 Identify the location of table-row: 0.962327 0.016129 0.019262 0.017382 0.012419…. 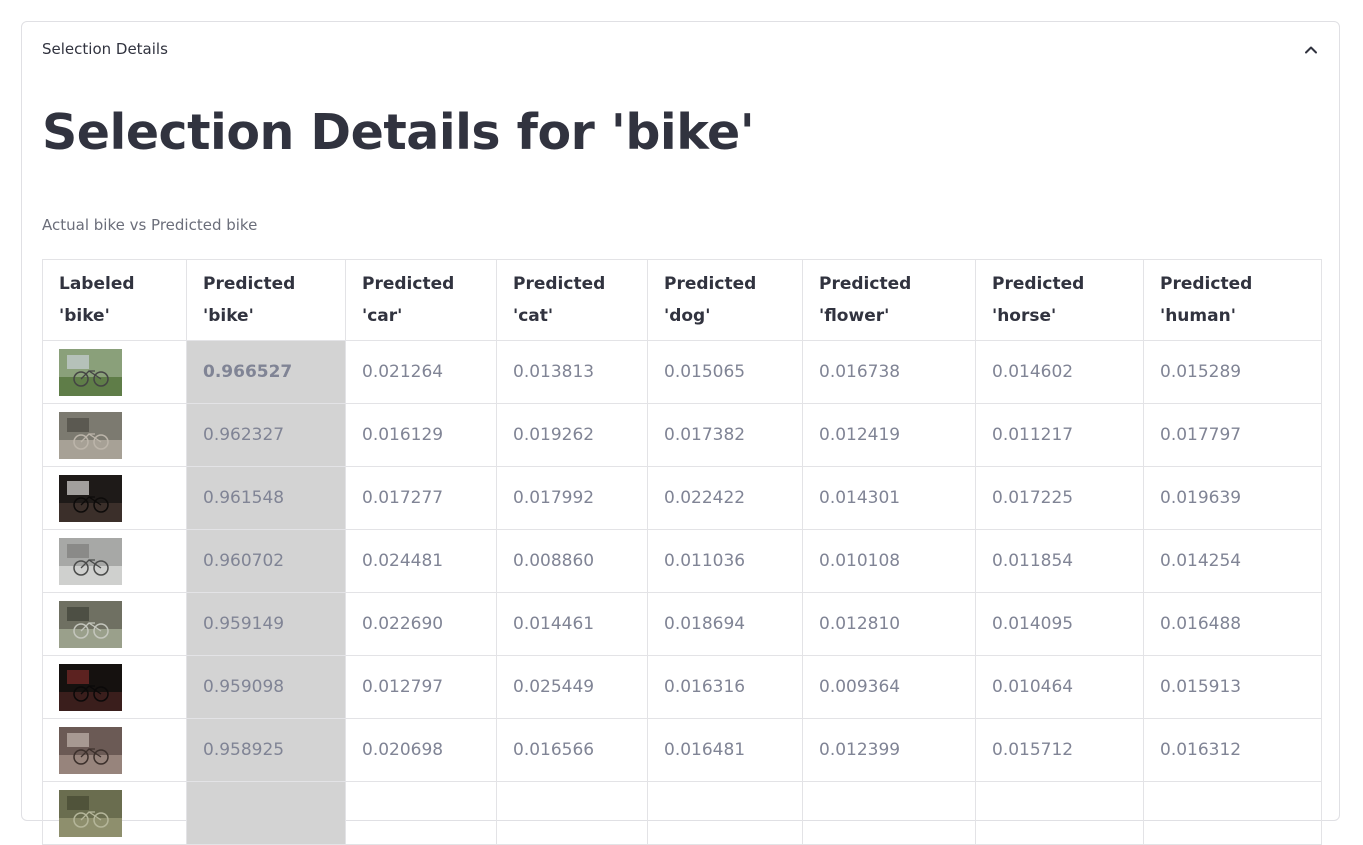
(682, 435).